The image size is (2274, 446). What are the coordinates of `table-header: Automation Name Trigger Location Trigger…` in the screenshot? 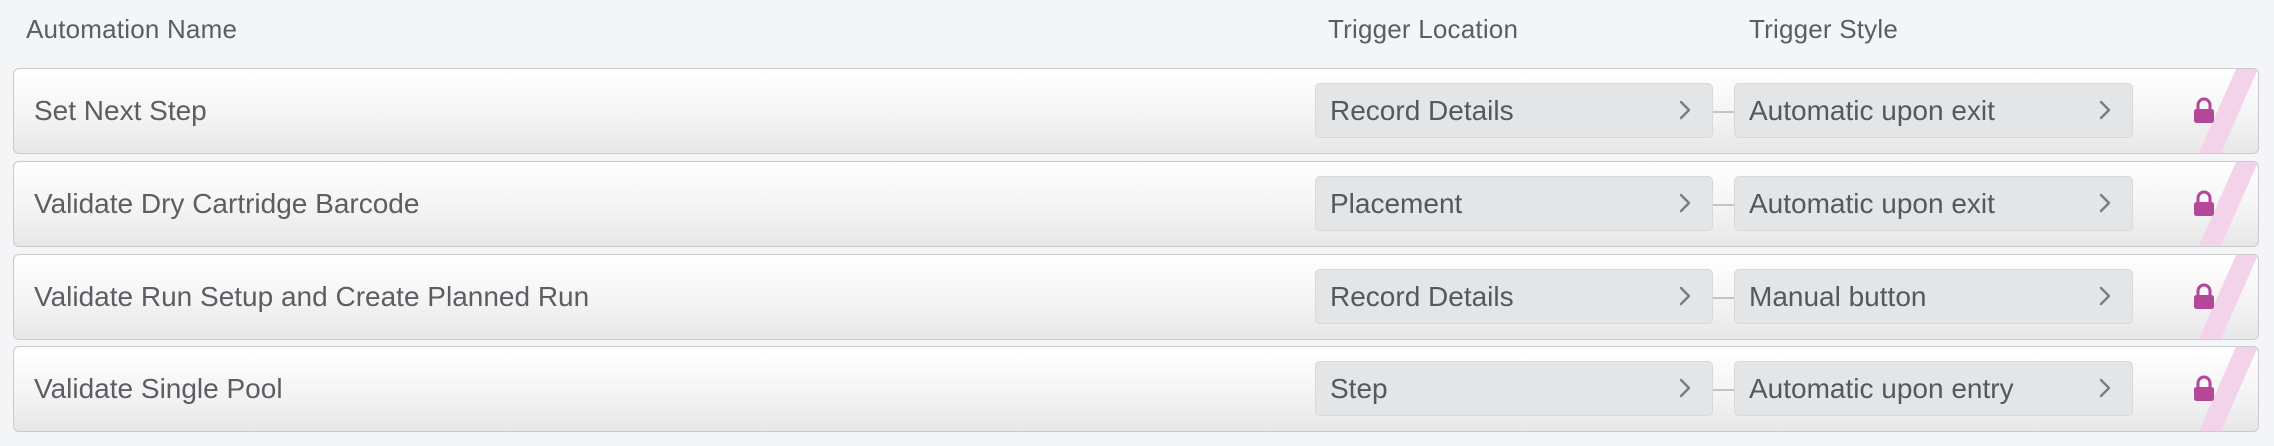 It's located at (1137, 30).